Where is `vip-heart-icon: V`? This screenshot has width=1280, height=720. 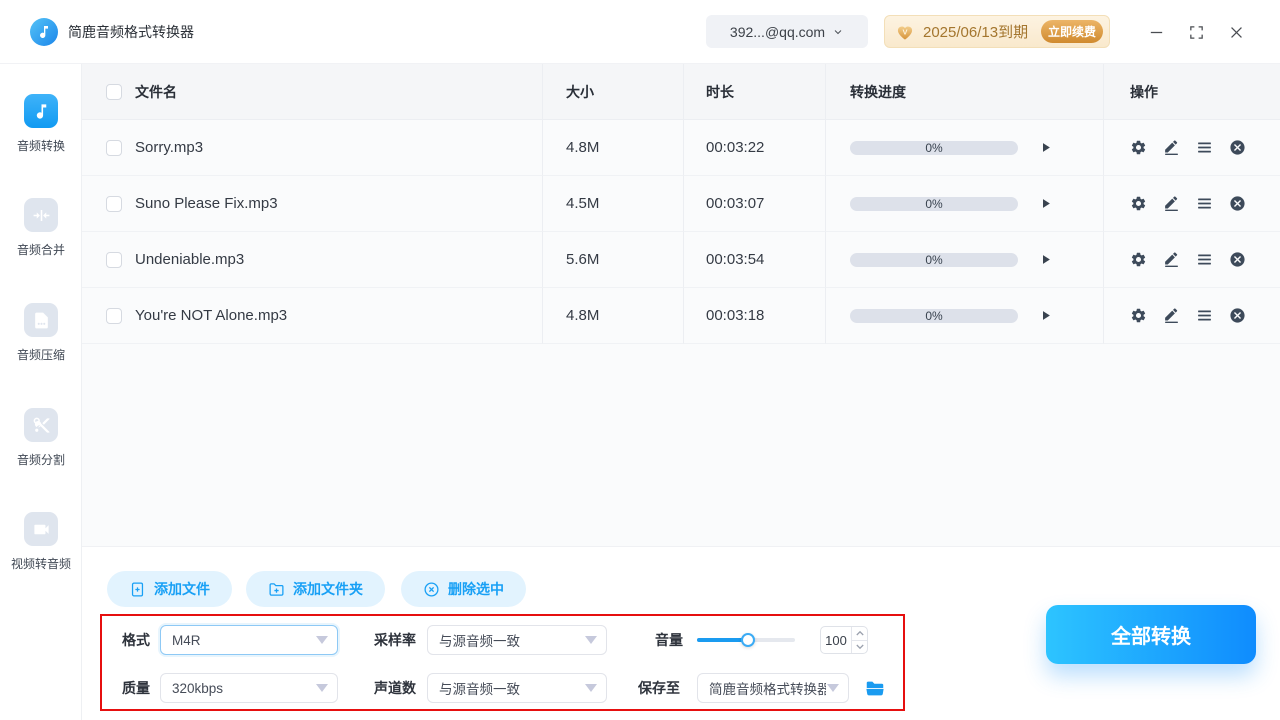
vip-heart-icon: V is located at coordinates (905, 32).